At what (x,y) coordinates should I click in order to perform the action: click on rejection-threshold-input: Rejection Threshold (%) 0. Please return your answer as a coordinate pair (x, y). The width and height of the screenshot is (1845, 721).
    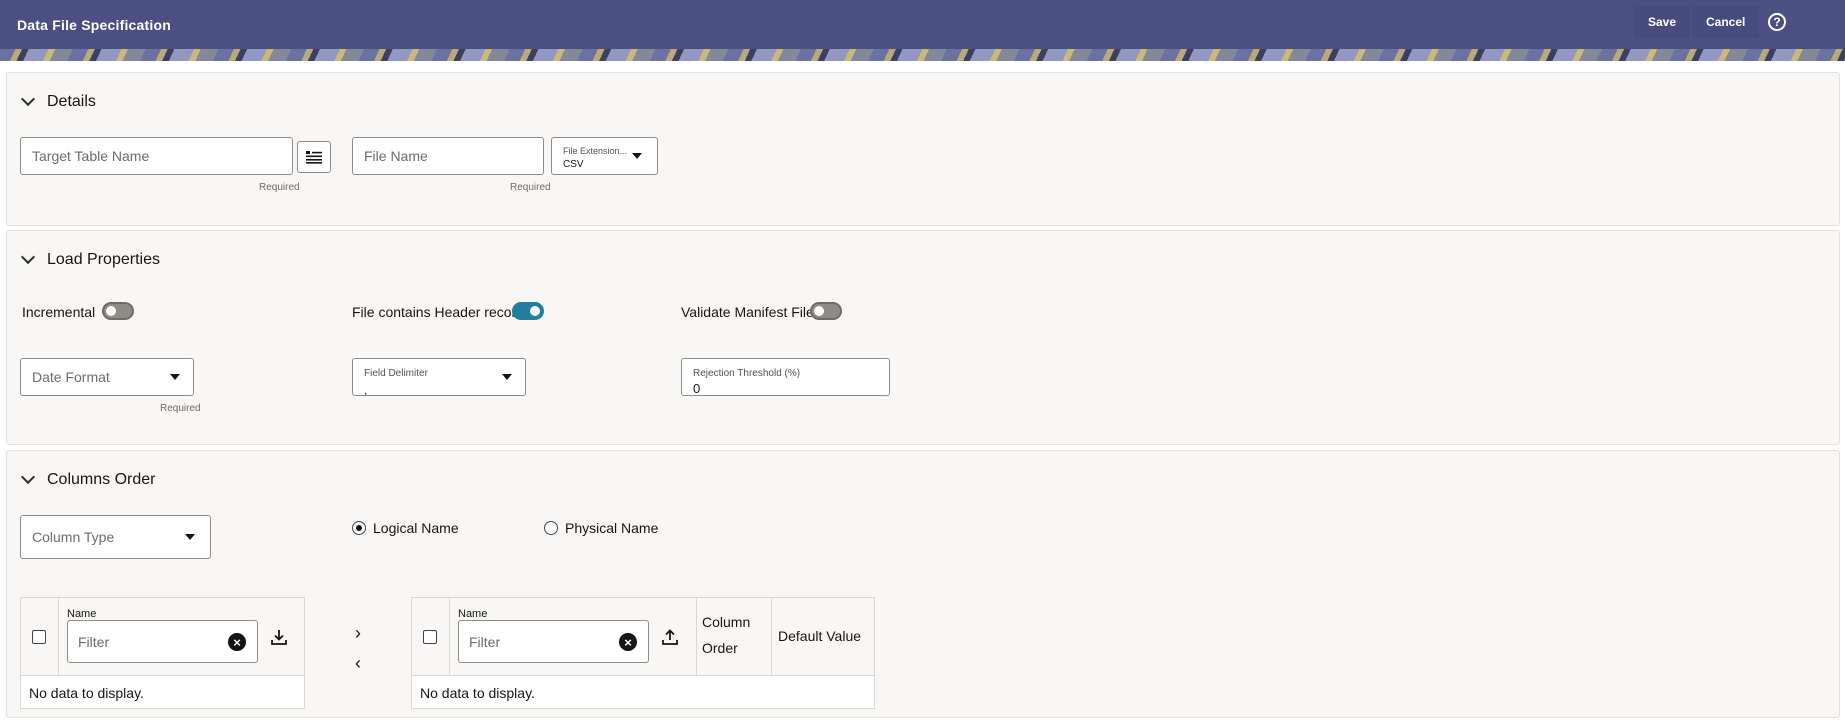
    Looking at the image, I should click on (785, 377).